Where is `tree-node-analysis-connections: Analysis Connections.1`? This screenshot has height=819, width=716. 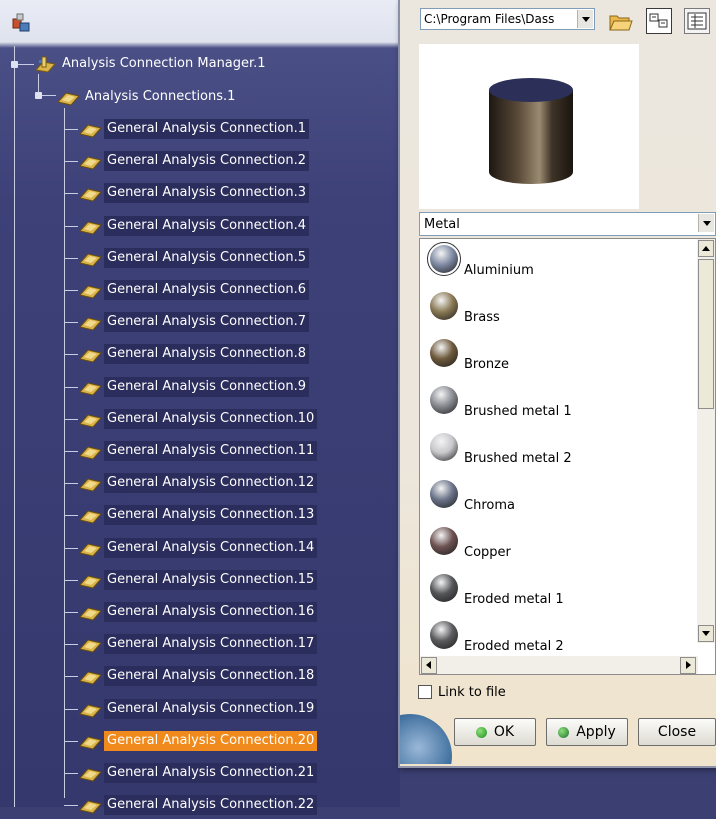 tree-node-analysis-connections: Analysis Connections.1 is located at coordinates (147, 97).